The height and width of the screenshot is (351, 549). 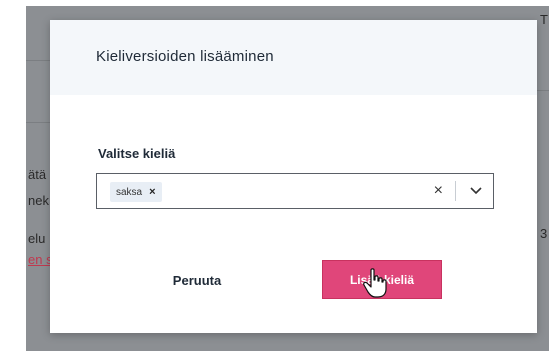 I want to click on language-select-label: Valitse kieliä, so click(x=137, y=153).